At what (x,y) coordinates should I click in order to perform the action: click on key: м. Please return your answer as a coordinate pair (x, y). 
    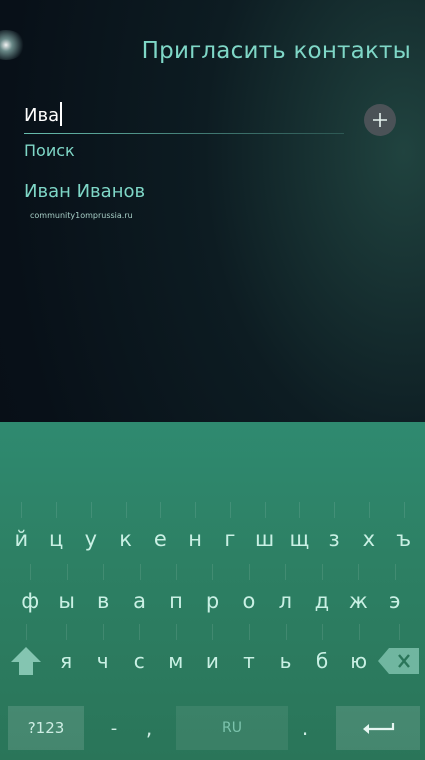
    Looking at the image, I should click on (176, 655).